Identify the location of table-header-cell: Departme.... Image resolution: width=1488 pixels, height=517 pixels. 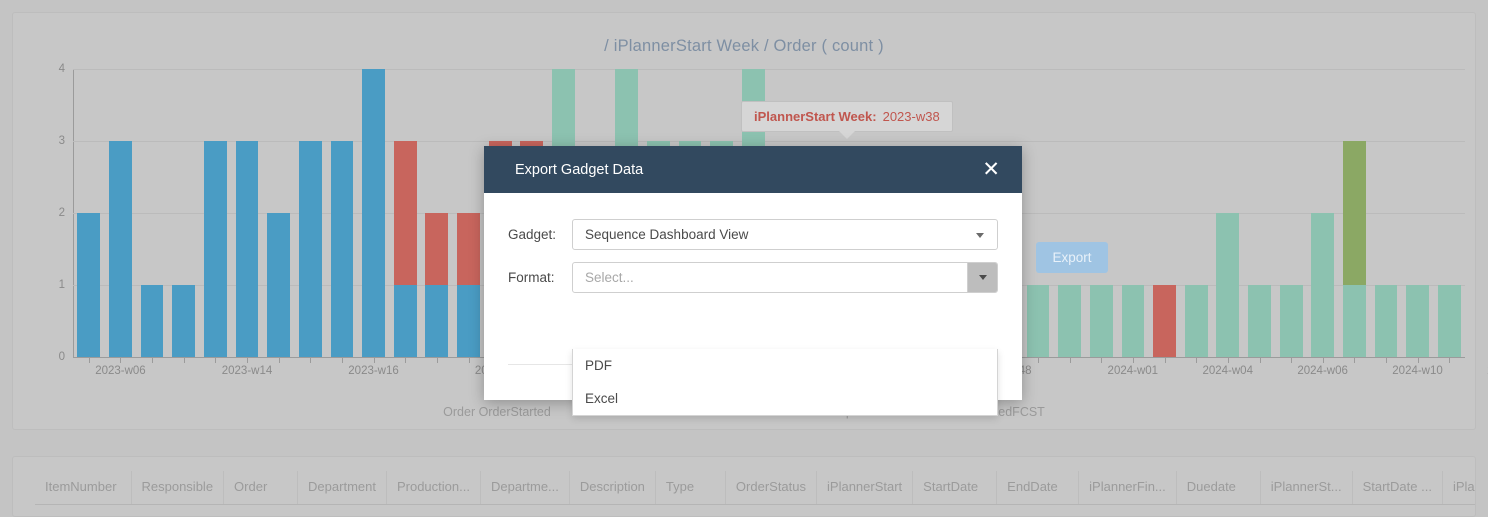
(525, 488).